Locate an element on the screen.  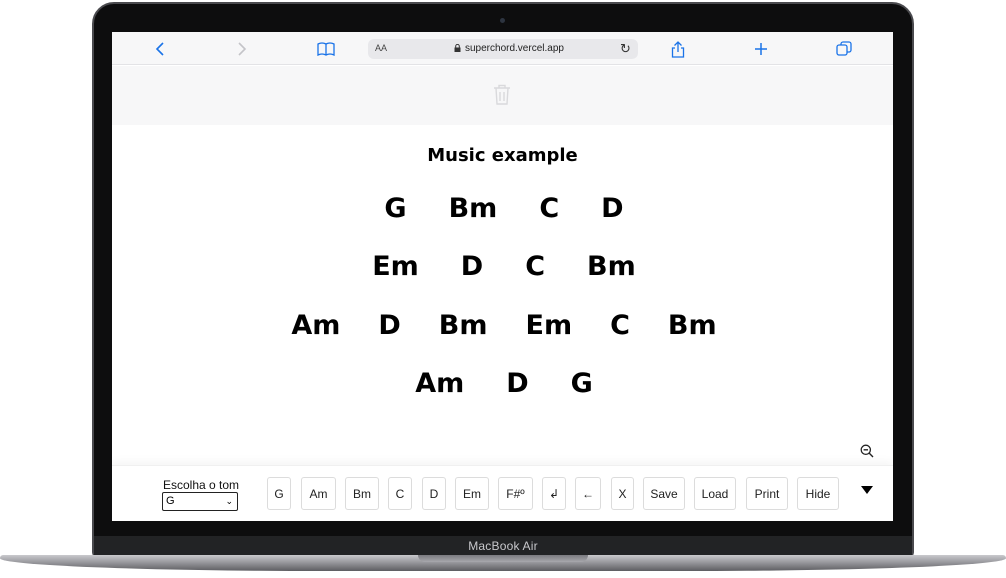
bookmarks-icon is located at coordinates (326, 49).